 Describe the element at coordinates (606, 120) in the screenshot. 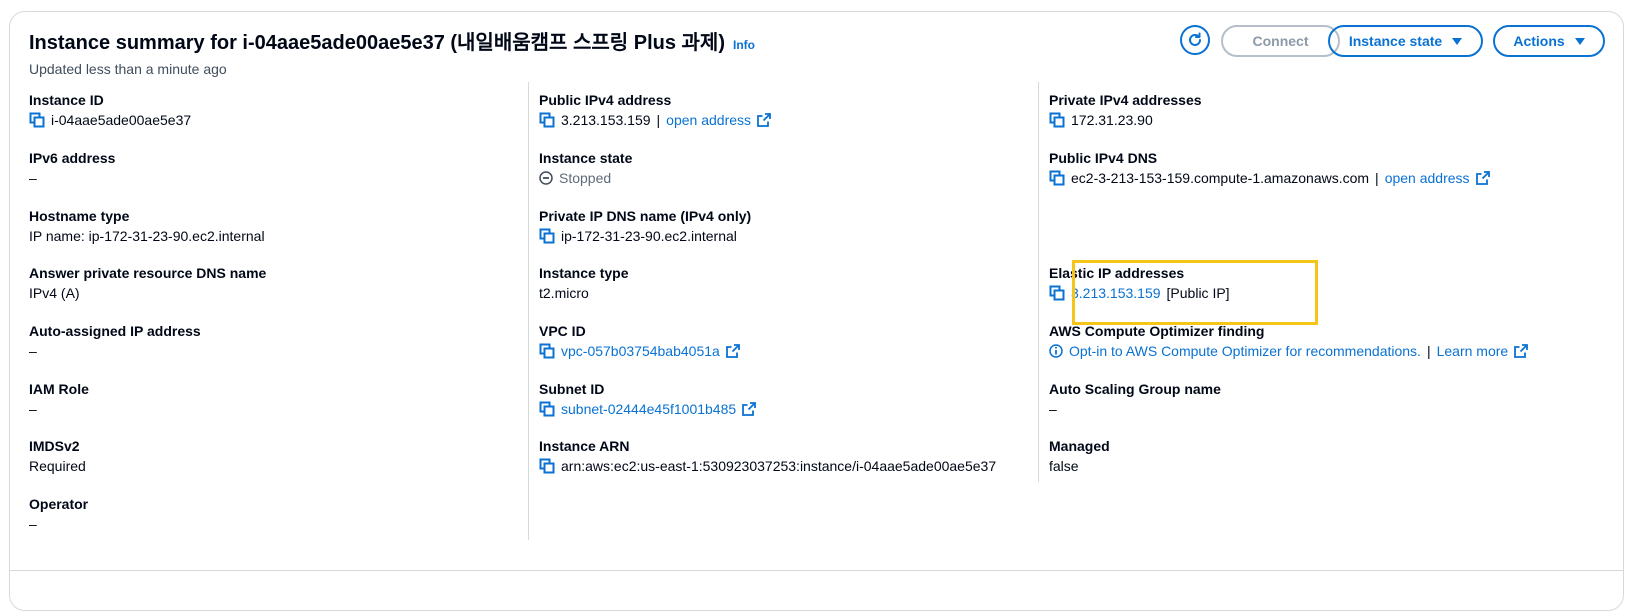

I see `public-ipv4-value: 3.213.153.159` at that location.